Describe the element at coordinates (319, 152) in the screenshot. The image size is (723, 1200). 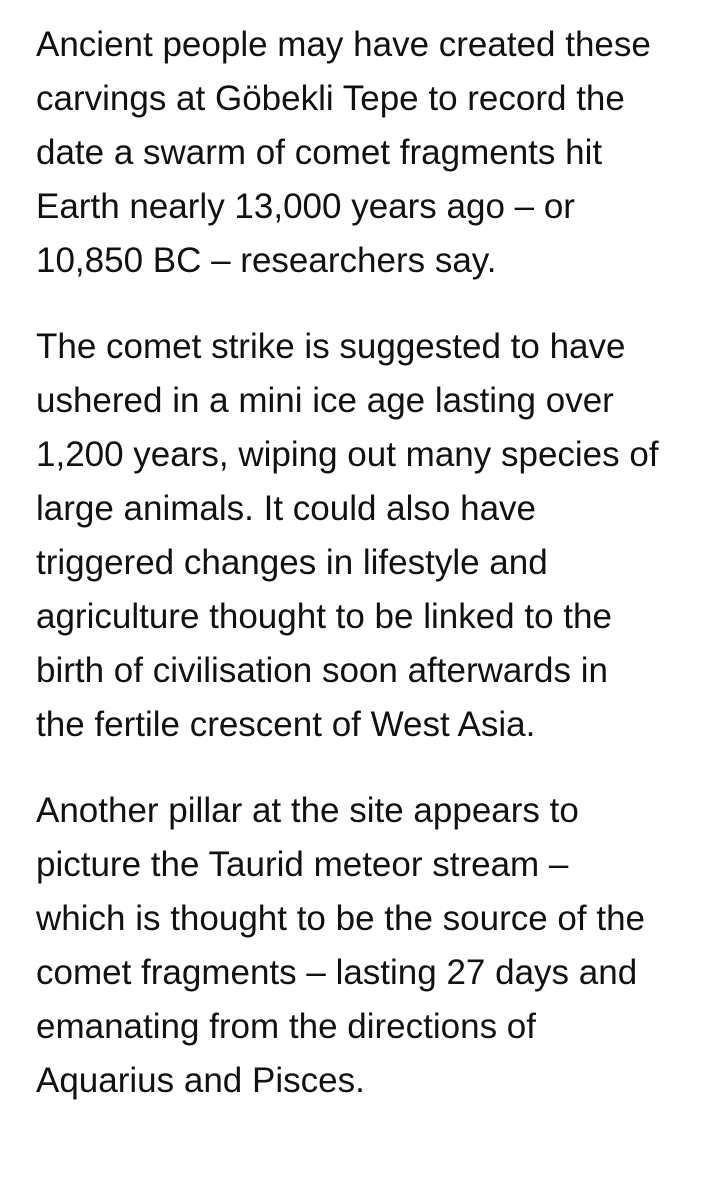
I see `paragraph-line: date a swarm of comet fragments hit` at that location.